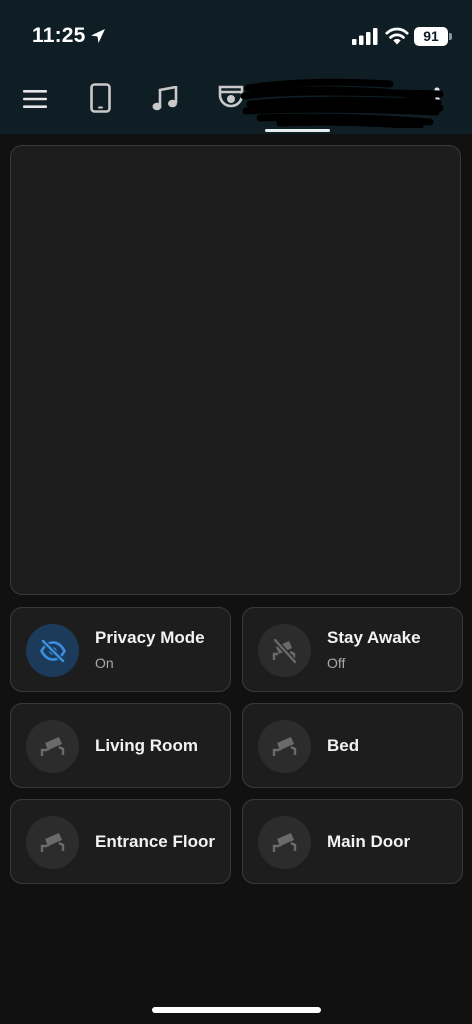 Image resolution: width=472 pixels, height=1024 pixels. Describe the element at coordinates (374, 637) in the screenshot. I see `tile-name: Stay Awake` at that location.